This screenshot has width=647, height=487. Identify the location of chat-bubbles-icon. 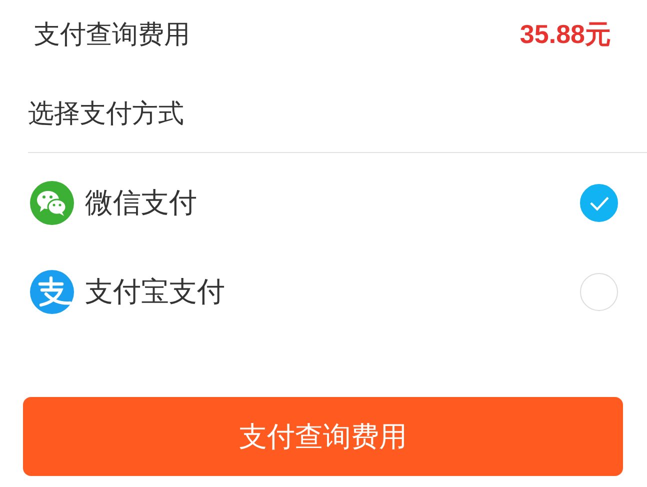
(52, 203).